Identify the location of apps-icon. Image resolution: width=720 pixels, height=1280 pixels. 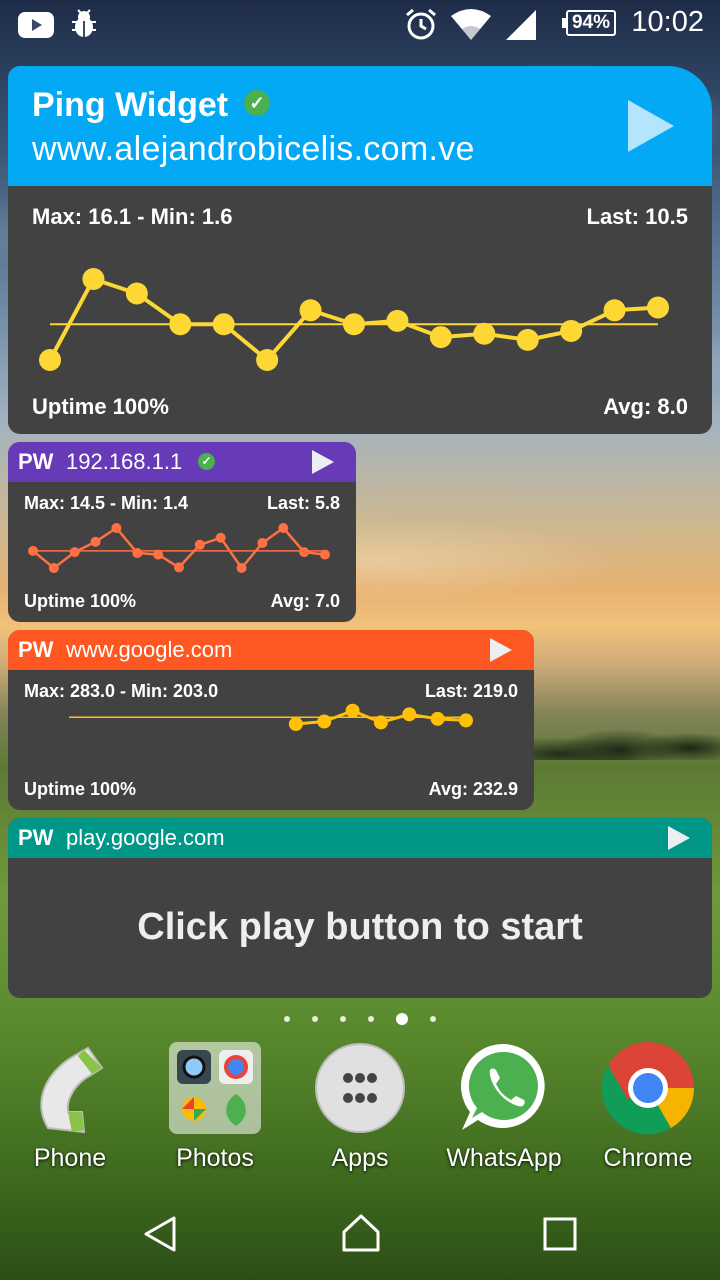
(360, 1088).